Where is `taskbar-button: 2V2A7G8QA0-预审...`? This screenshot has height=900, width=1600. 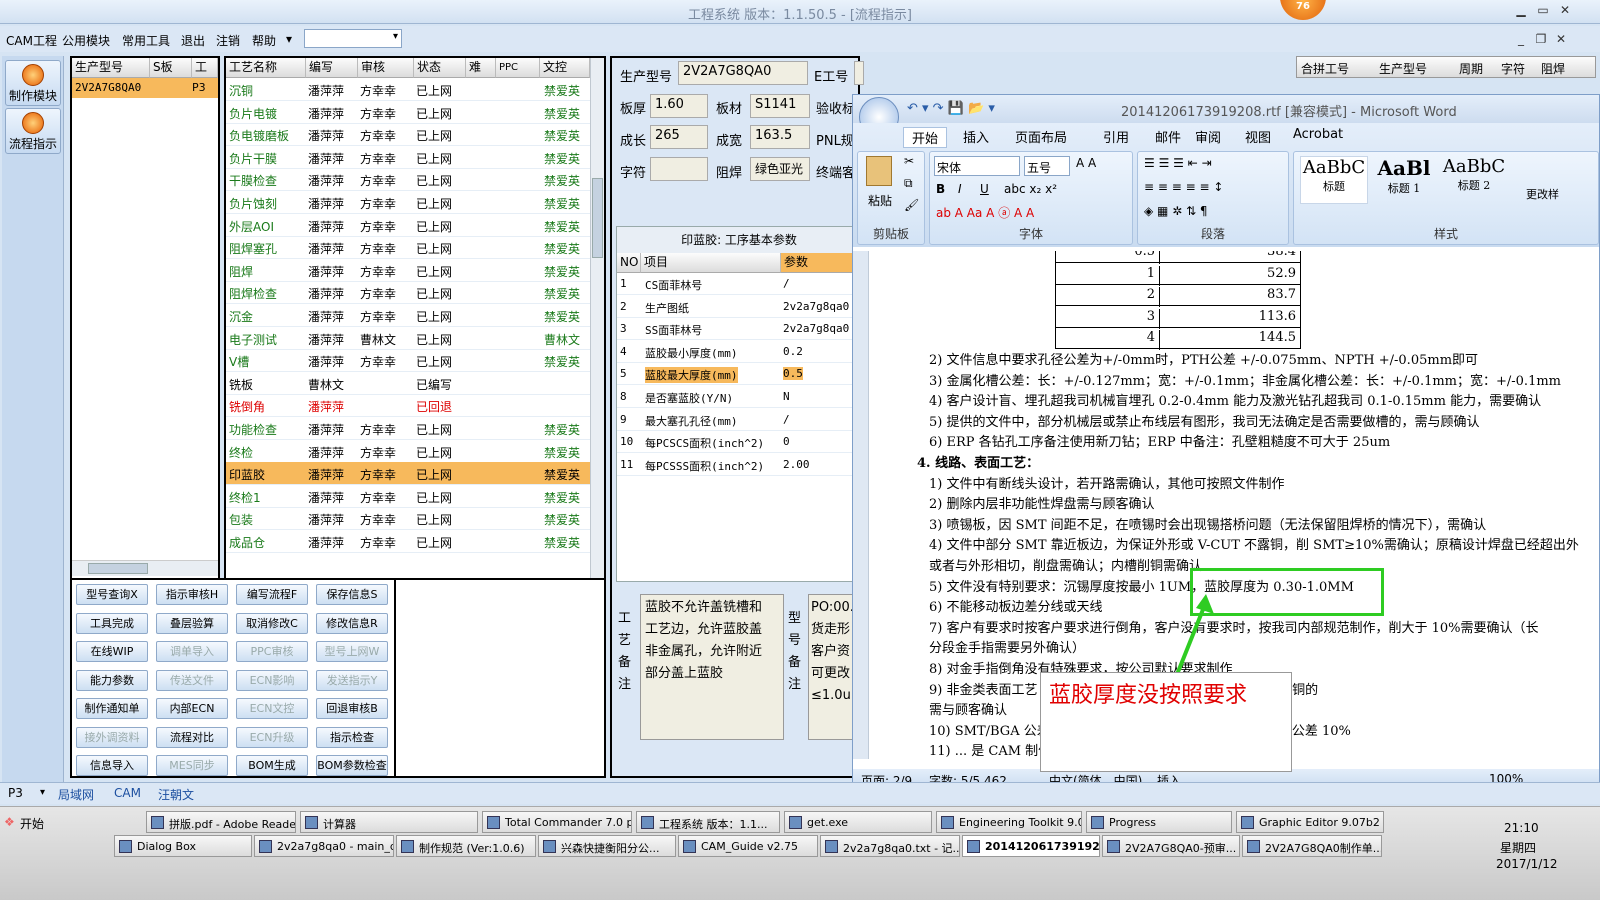 taskbar-button: 2V2A7G8QA0-预审... is located at coordinates (1171, 846).